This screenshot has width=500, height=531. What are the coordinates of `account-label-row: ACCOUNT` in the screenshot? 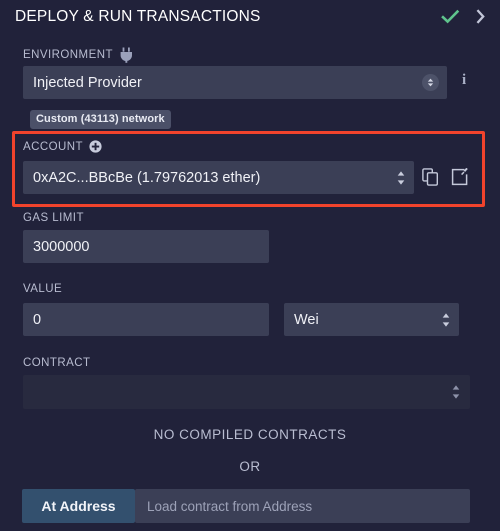 It's located at (62, 146).